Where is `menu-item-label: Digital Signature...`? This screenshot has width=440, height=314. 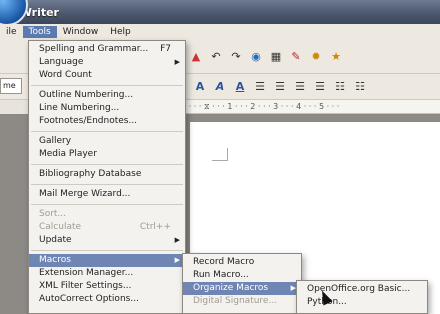 menu-item-label: Digital Signature... is located at coordinates (235, 301).